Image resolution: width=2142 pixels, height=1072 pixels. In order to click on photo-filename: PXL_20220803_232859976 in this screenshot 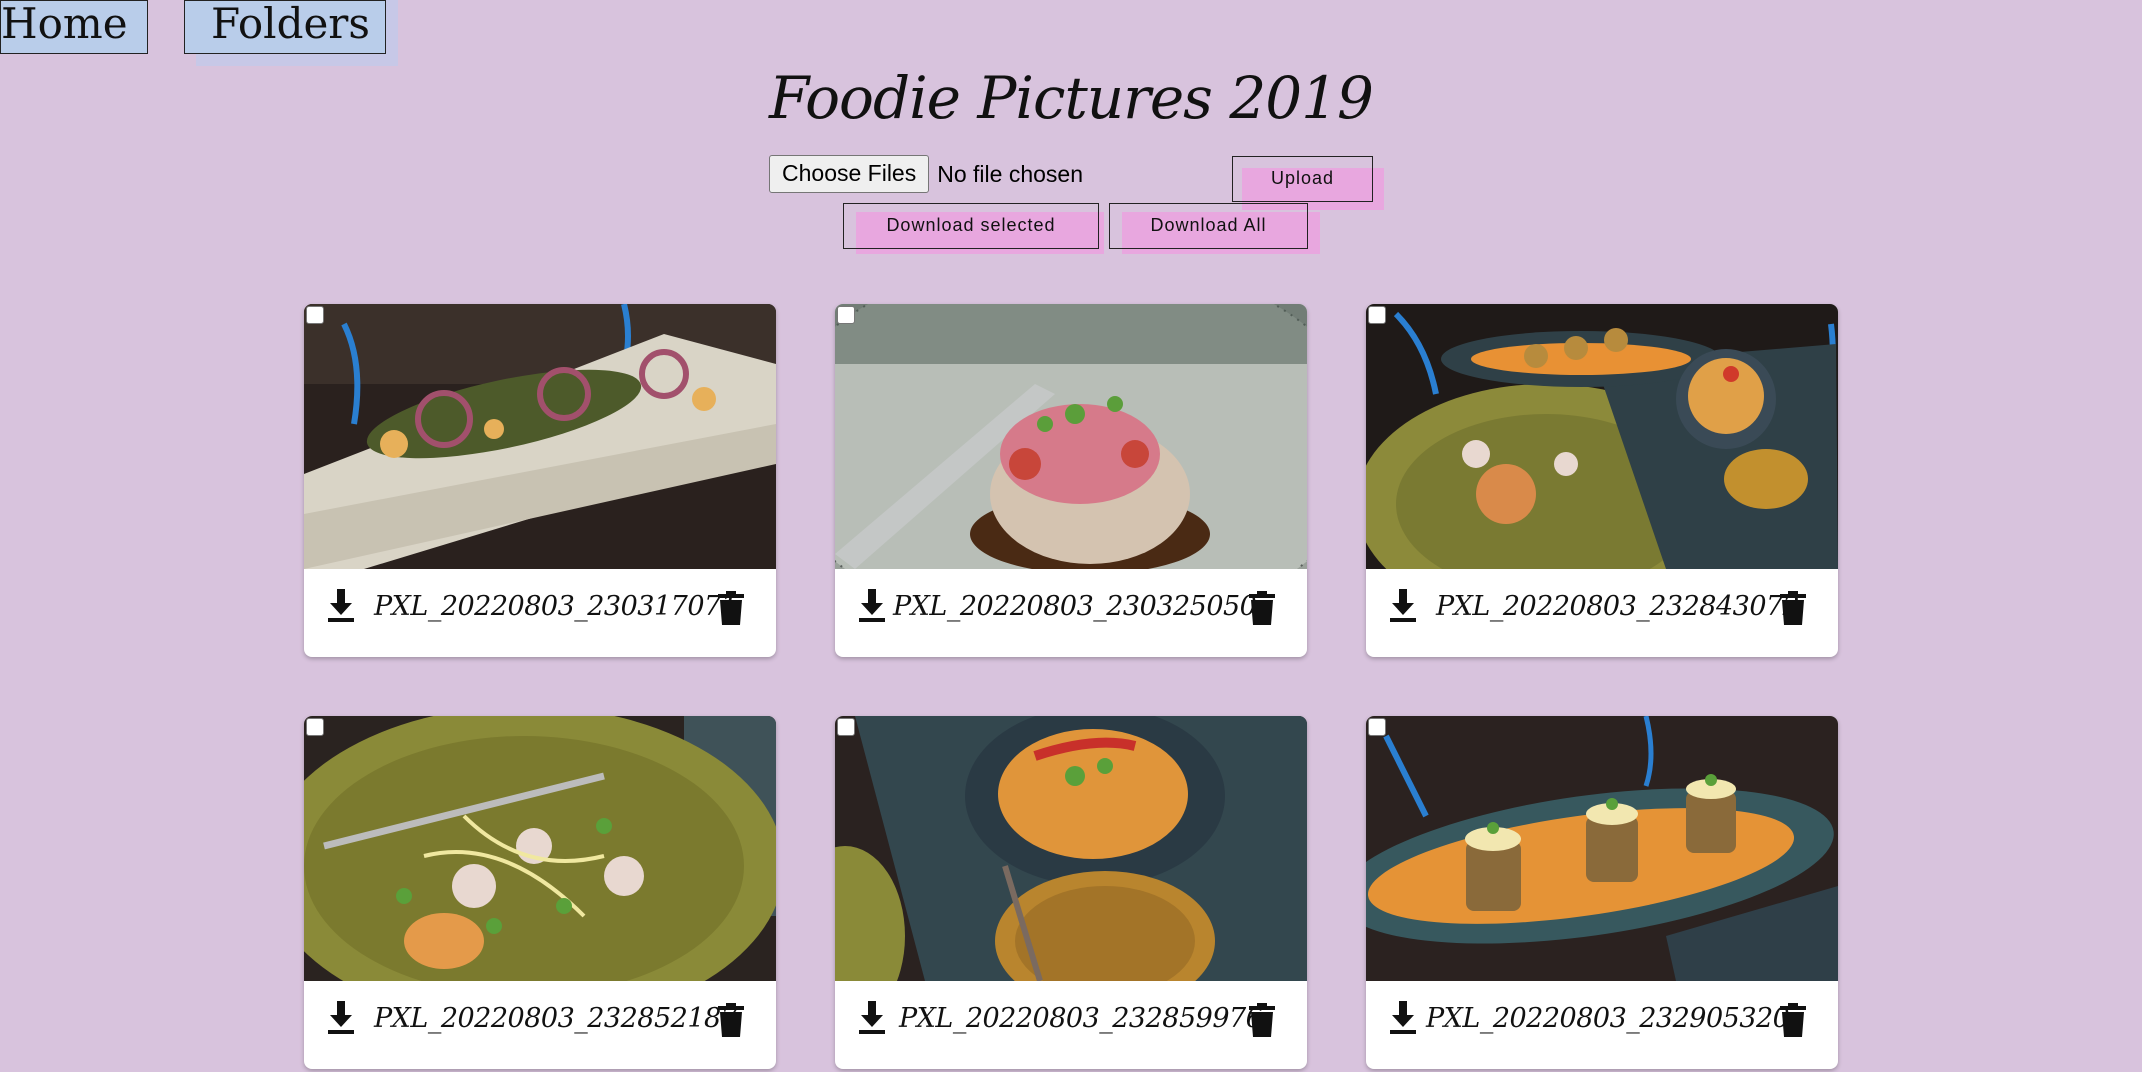, I will do `click(1081, 1018)`.